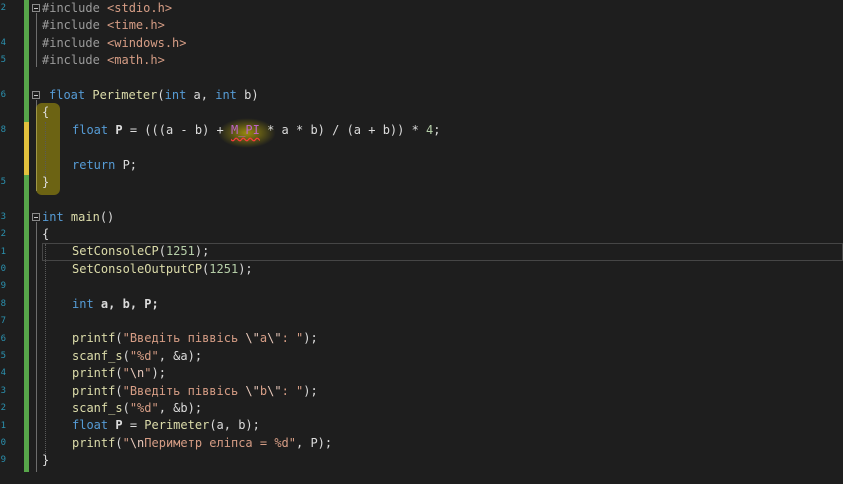 The height and width of the screenshot is (484, 843). I want to click on declaration: a, b, P;, so click(129, 303).